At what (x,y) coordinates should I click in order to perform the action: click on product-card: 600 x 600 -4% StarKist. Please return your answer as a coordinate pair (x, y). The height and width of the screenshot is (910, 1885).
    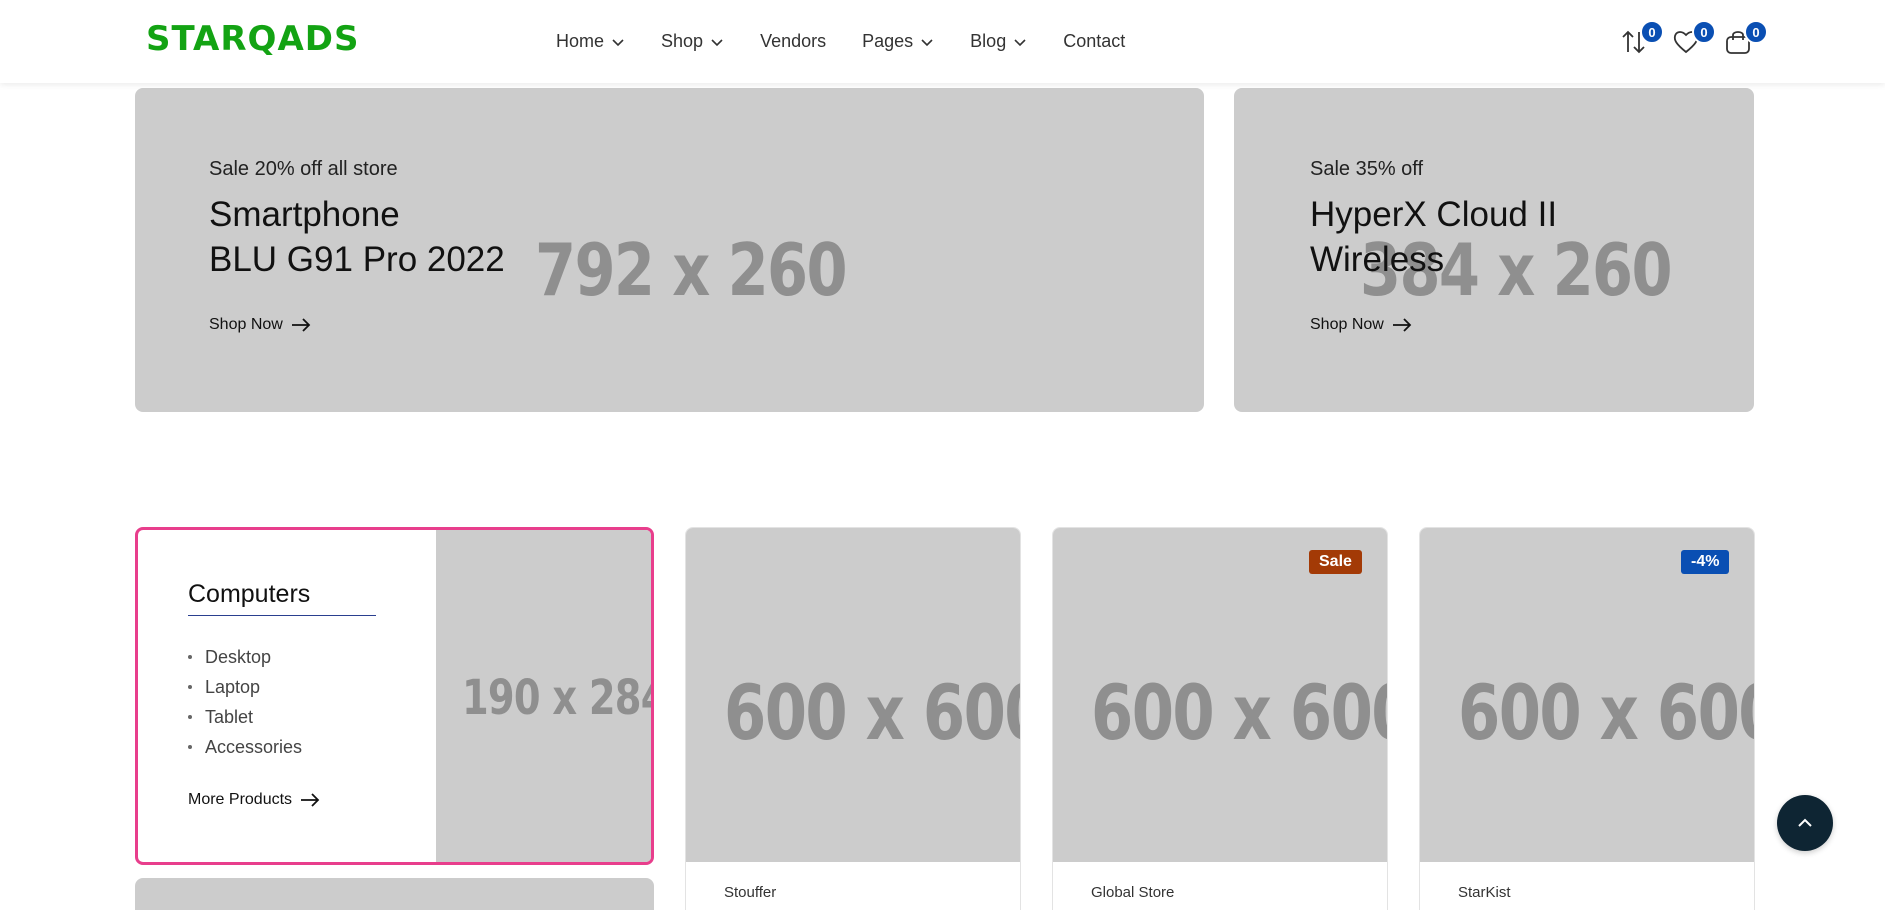
    Looking at the image, I should click on (1587, 718).